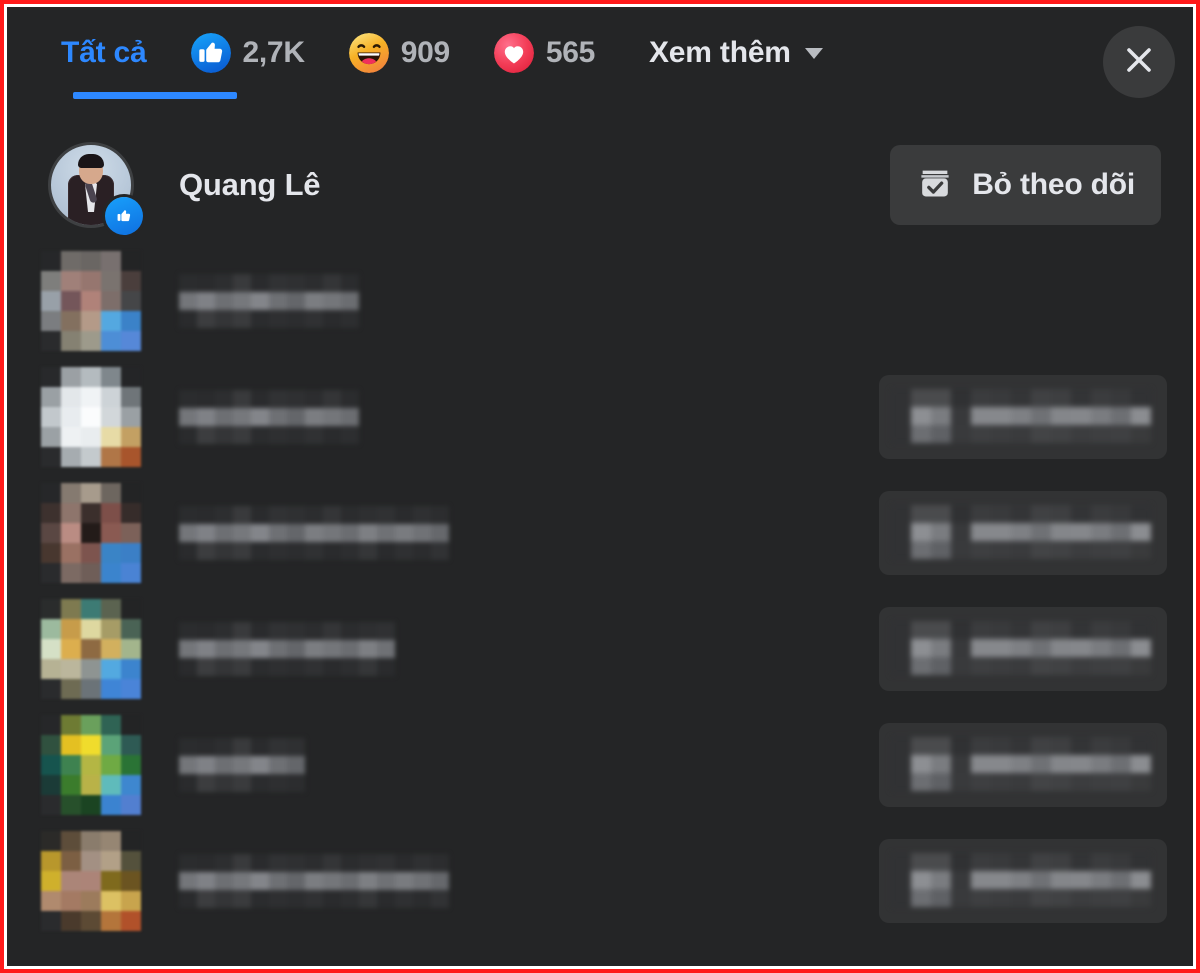 The height and width of the screenshot is (973, 1200). I want to click on avatar-hair, so click(91, 161).